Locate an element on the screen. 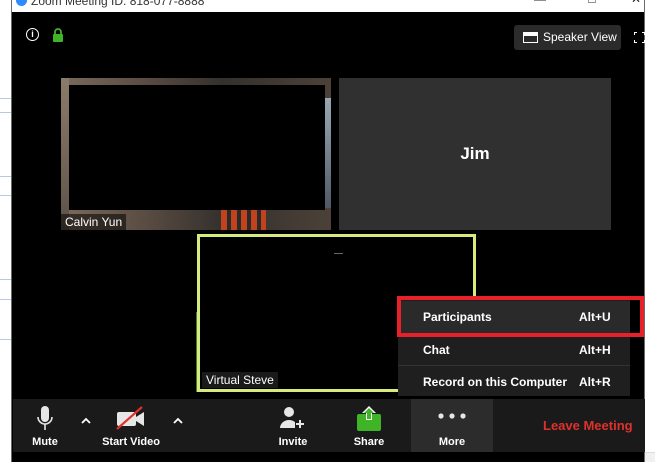 Image resolution: width=655 pixels, height=462 pixels. participant-name-calvin: Calvin Yun is located at coordinates (94, 222).